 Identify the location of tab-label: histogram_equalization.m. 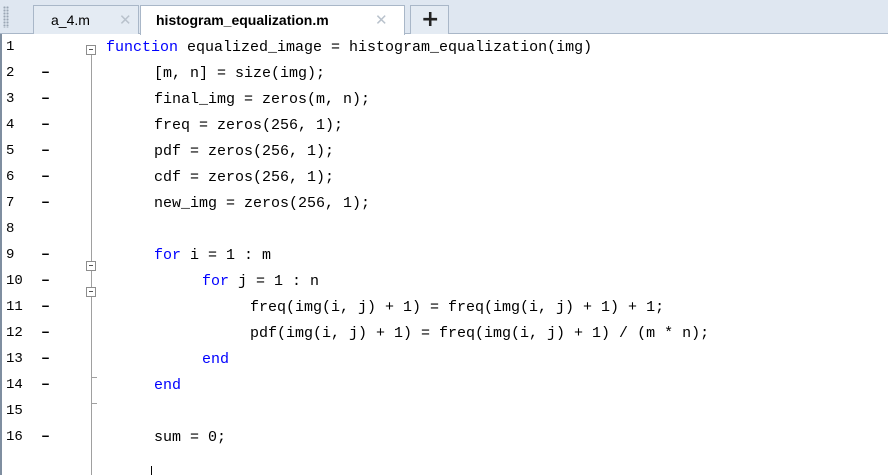
(242, 20).